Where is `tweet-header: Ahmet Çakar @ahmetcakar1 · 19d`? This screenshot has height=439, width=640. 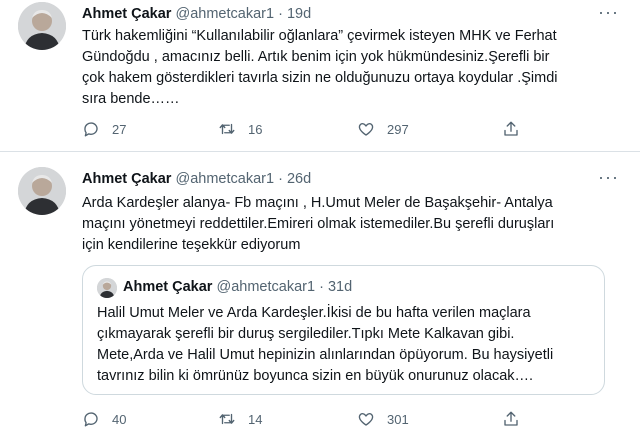
tweet-header: Ahmet Çakar @ahmetcakar1 · 19d is located at coordinates (196, 14).